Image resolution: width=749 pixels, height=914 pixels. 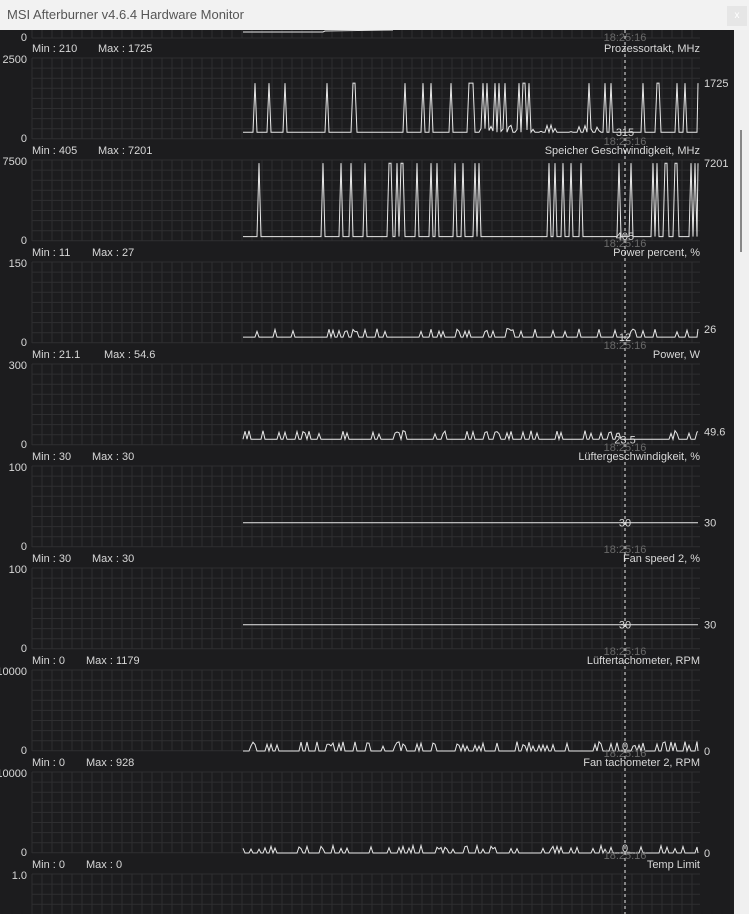 What do you see at coordinates (125, 14) in the screenshot?
I see `window-title: MSI Afterburner v4.6.4 Hardware Monitor` at bounding box center [125, 14].